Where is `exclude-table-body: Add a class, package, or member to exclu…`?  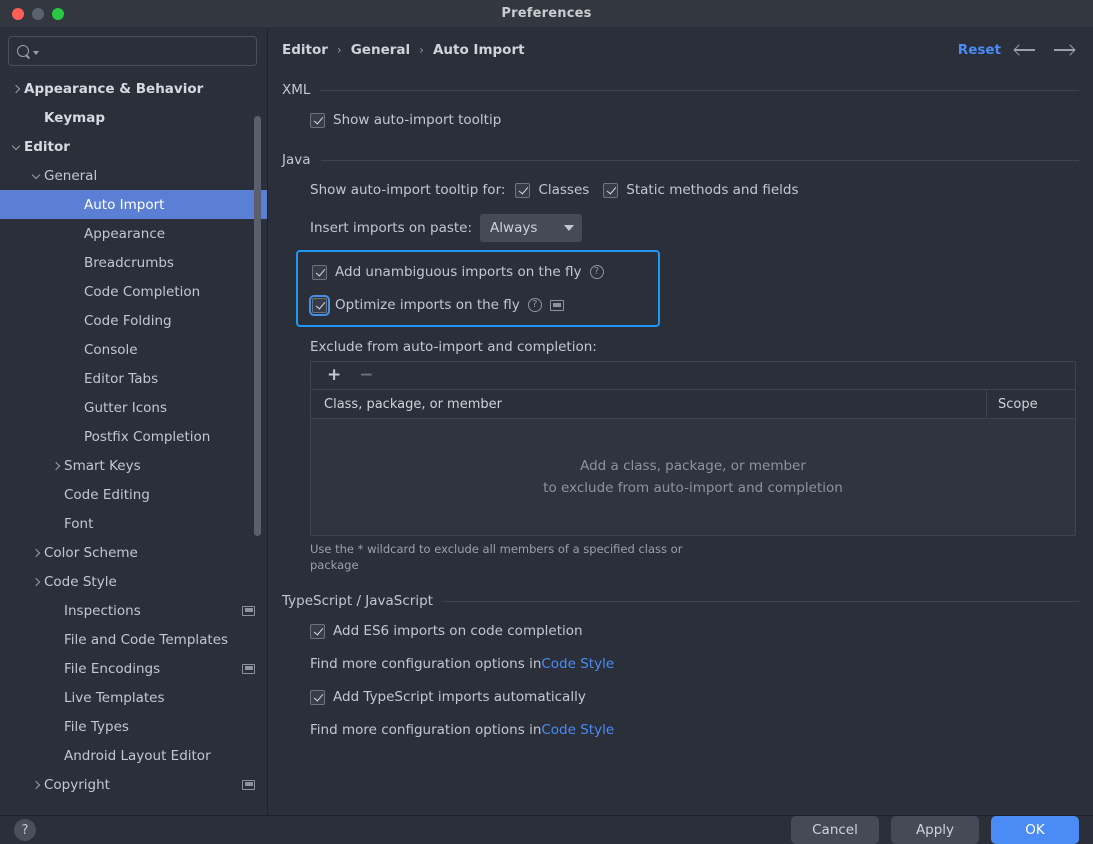 exclude-table-body: Add a class, package, or member to exclu… is located at coordinates (693, 477).